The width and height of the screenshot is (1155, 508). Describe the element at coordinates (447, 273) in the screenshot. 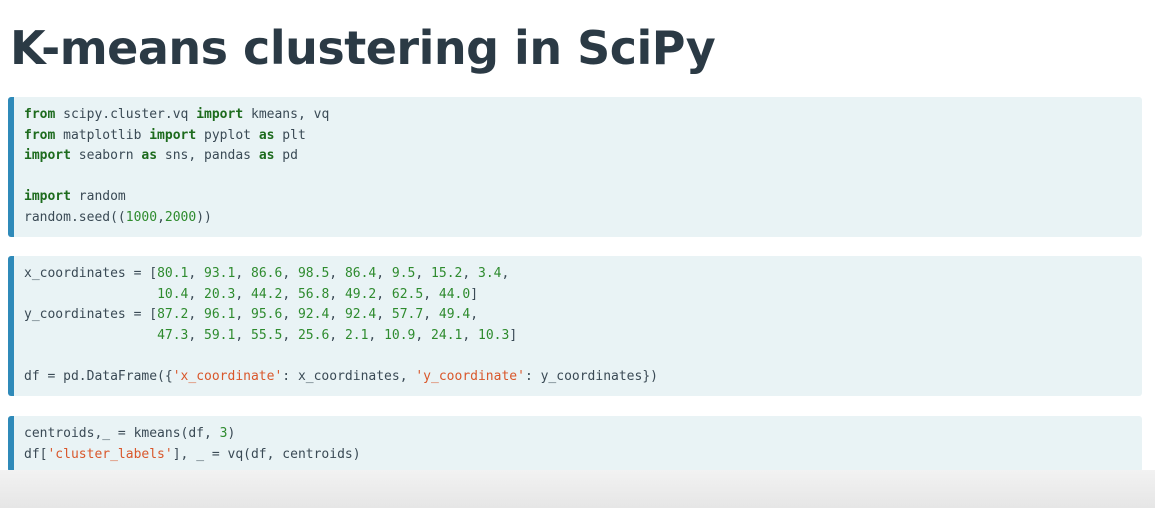

I see `code-token: 15.2` at that location.